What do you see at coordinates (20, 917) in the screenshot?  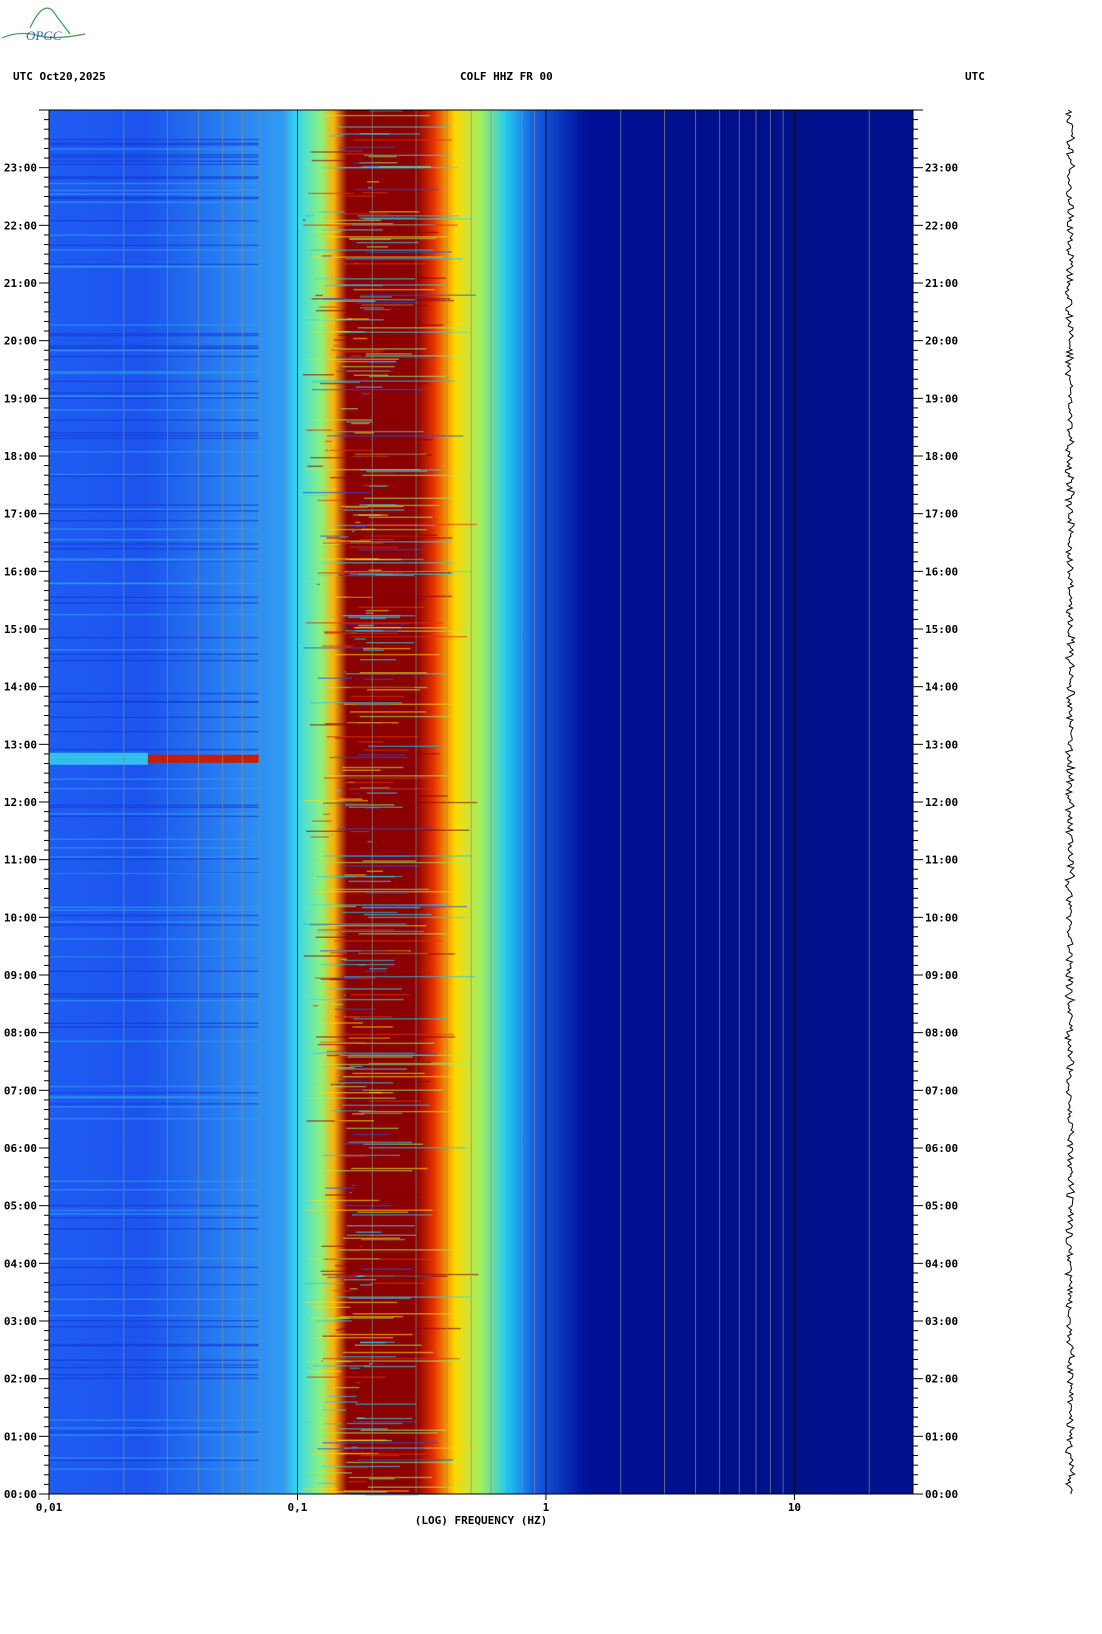 I see `y-tick-label-left: 10:00` at bounding box center [20, 917].